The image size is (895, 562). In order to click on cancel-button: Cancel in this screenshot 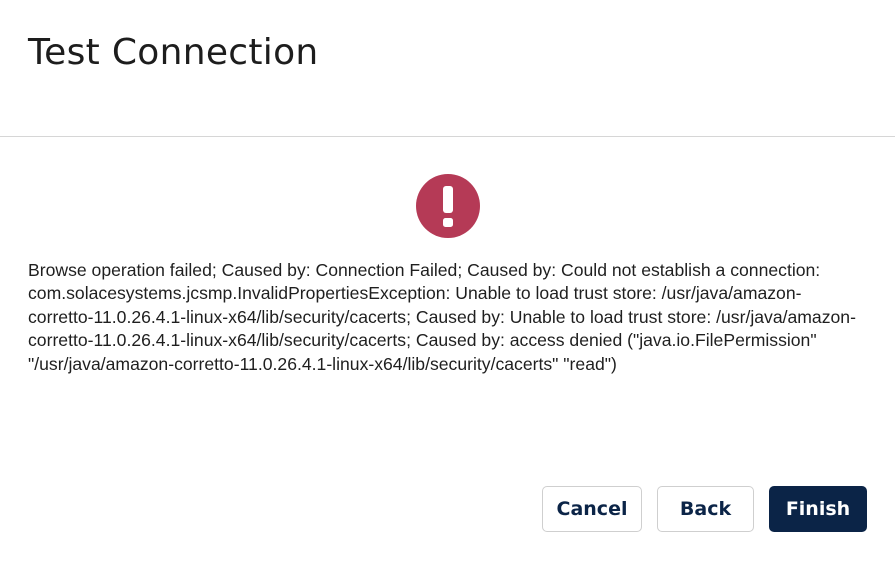, I will do `click(592, 509)`.